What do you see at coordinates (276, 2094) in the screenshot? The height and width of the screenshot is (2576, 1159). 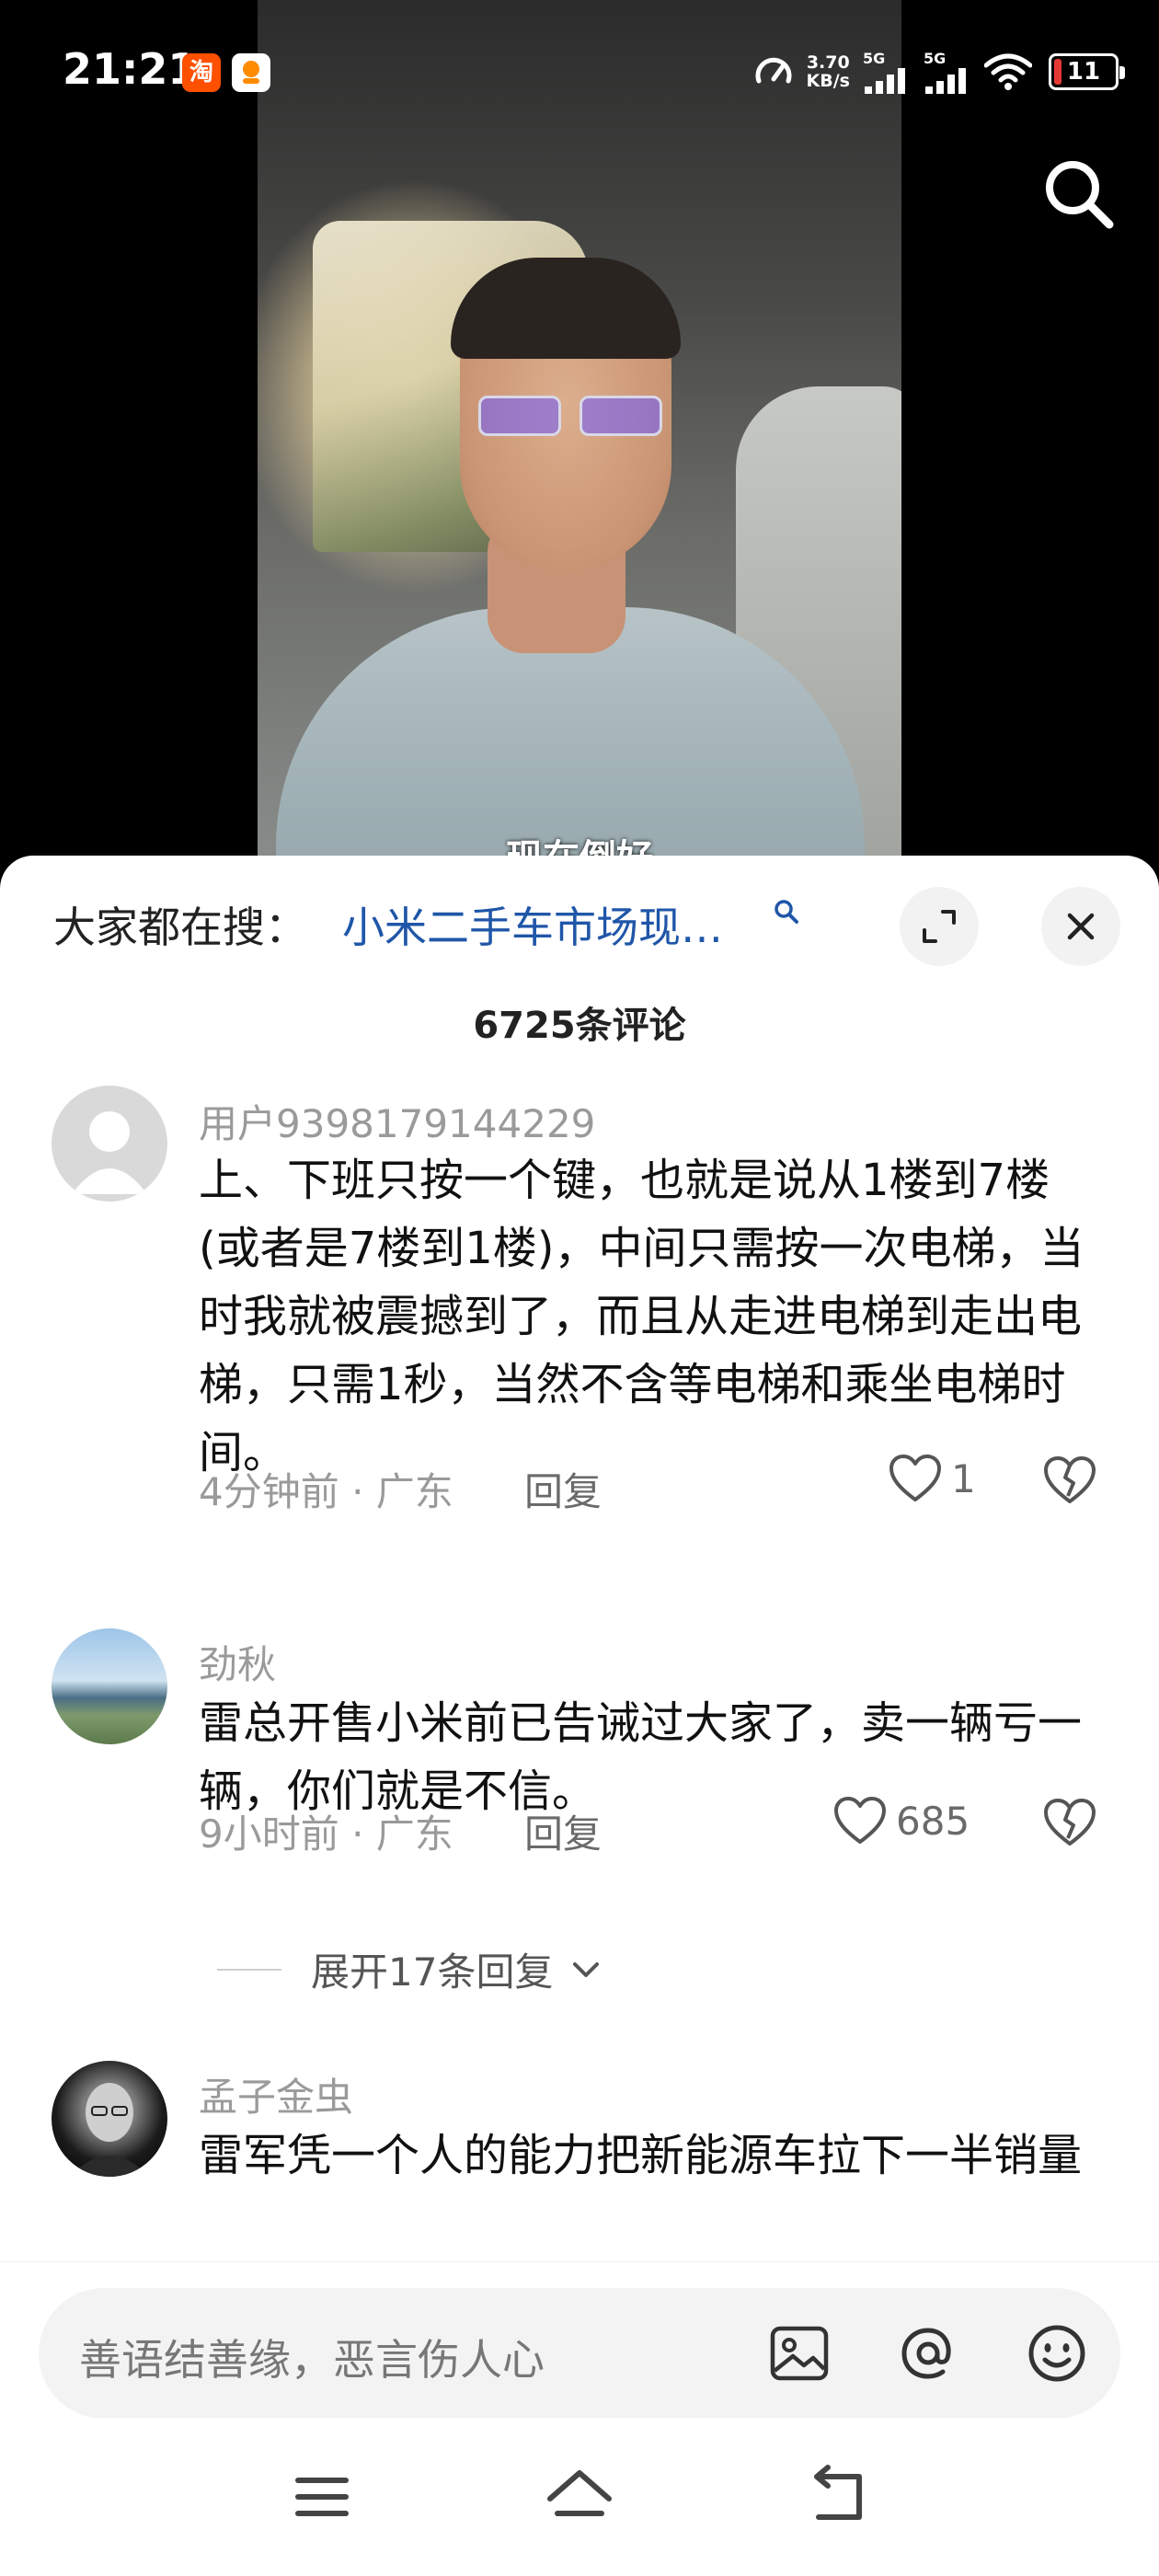 I see `comment-username: 孟子金虫` at bounding box center [276, 2094].